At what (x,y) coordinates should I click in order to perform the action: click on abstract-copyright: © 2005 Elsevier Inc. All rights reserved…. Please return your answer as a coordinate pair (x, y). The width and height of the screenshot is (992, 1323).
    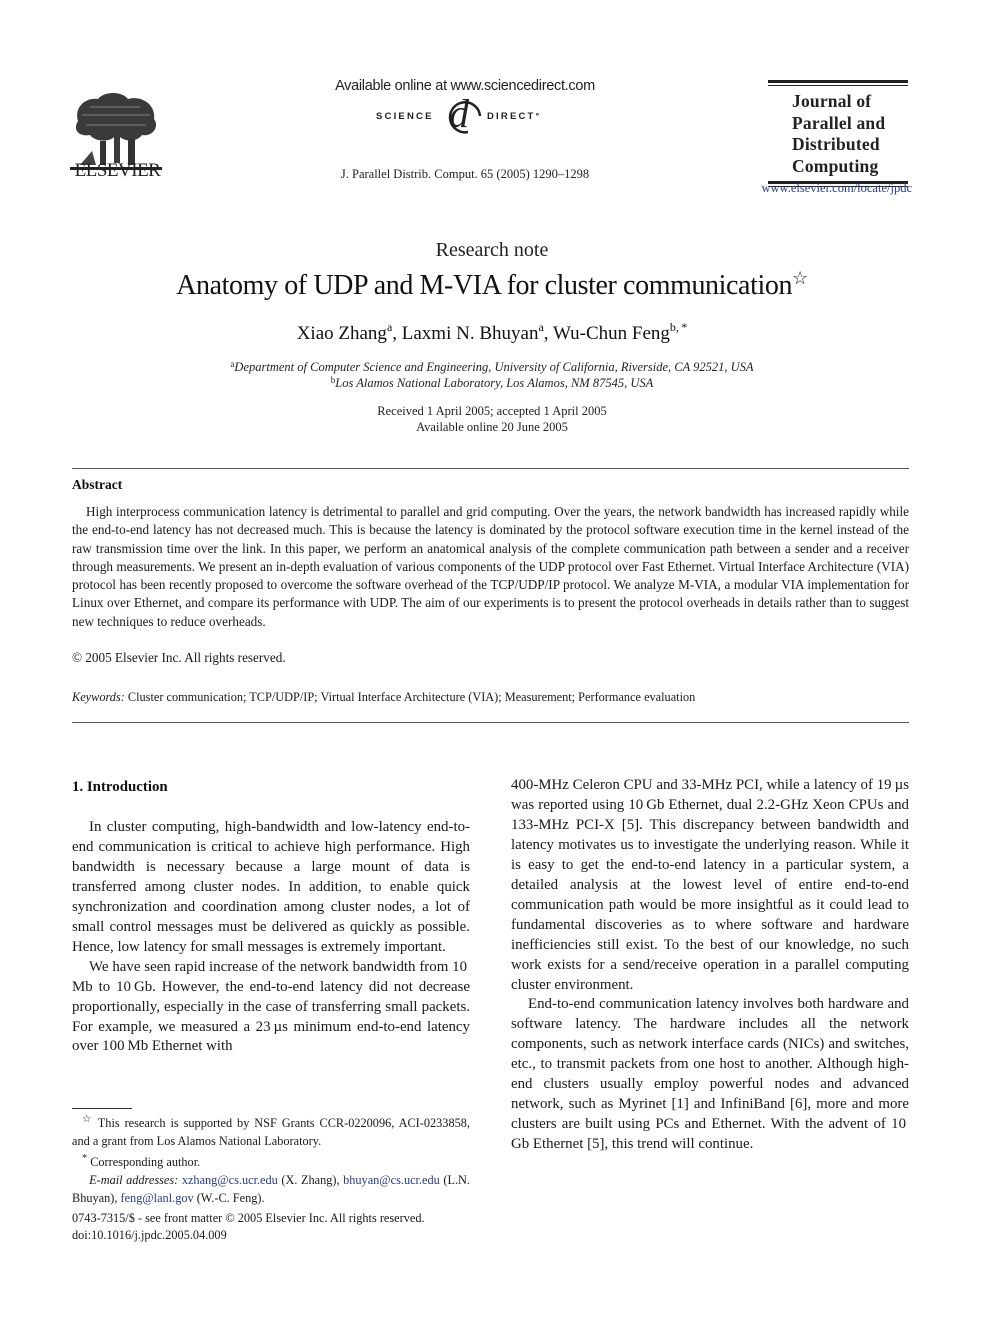
    Looking at the image, I should click on (179, 657).